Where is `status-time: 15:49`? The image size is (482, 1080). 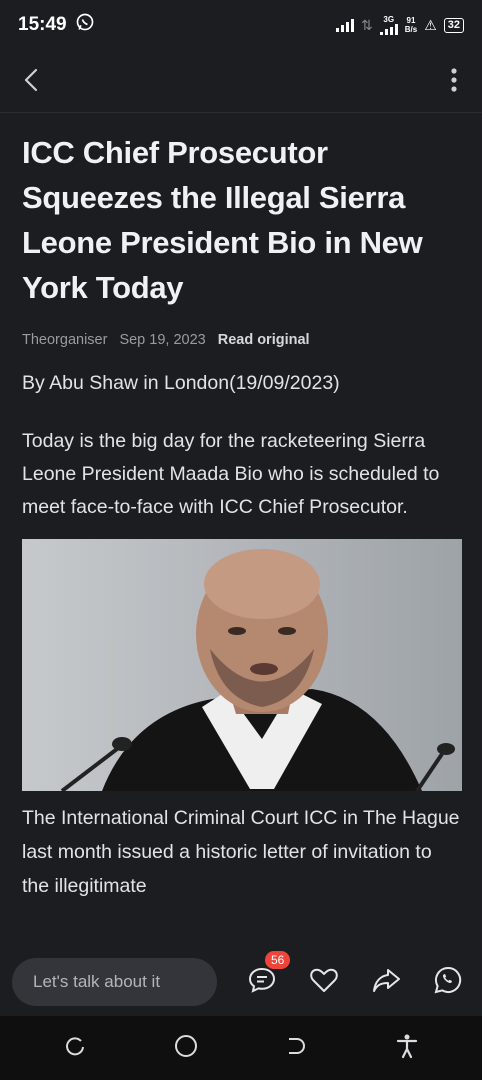
status-time: 15:49 is located at coordinates (42, 24).